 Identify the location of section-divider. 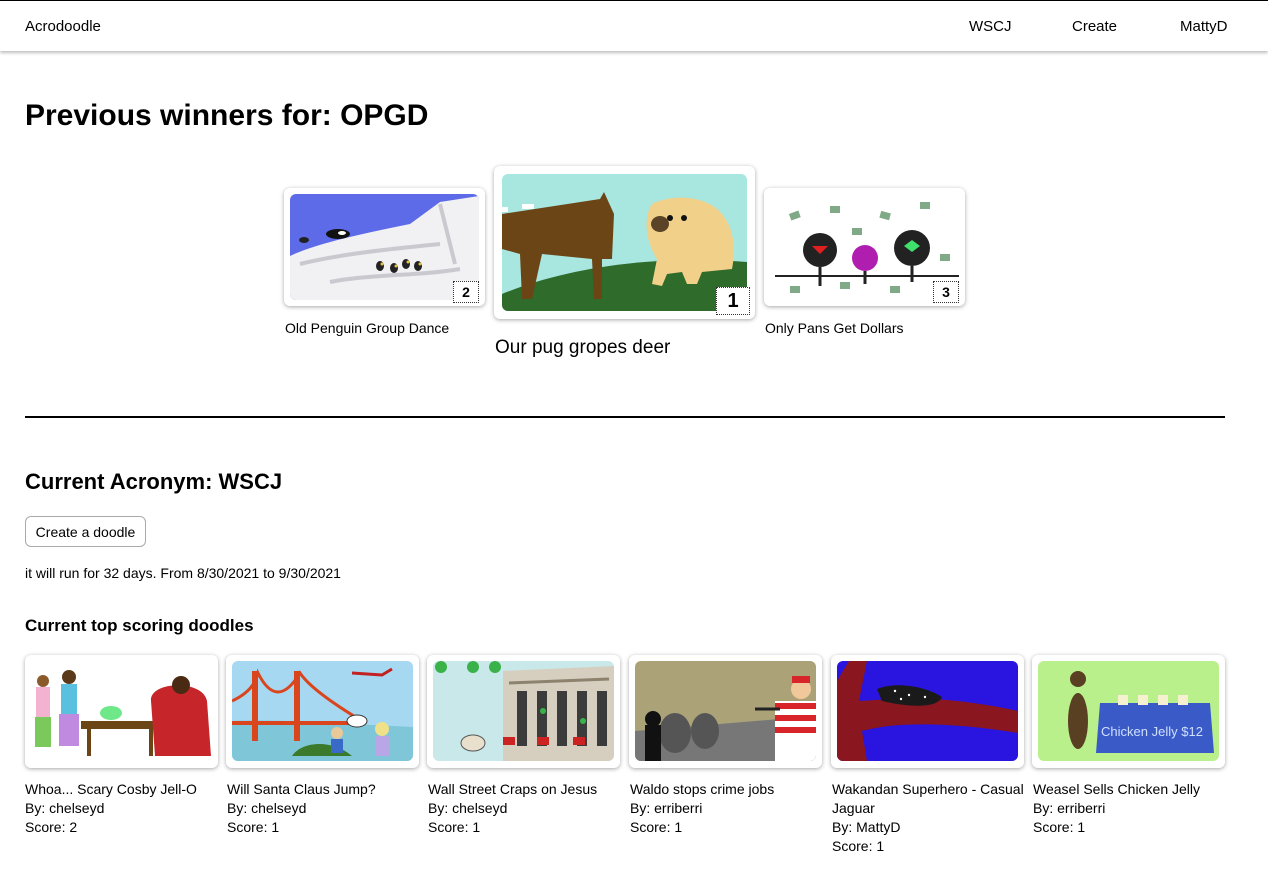
(625, 417).